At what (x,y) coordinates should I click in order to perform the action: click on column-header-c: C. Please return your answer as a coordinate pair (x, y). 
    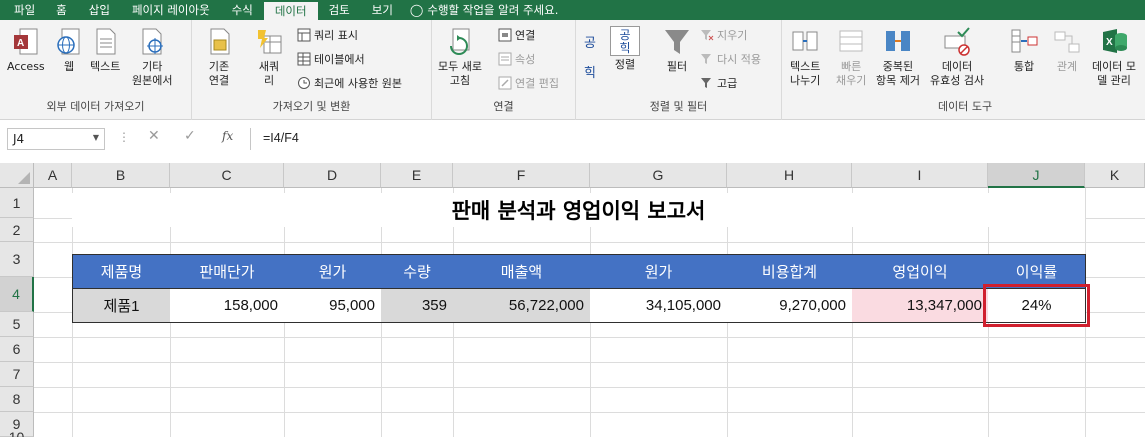
    Looking at the image, I should click on (227, 175).